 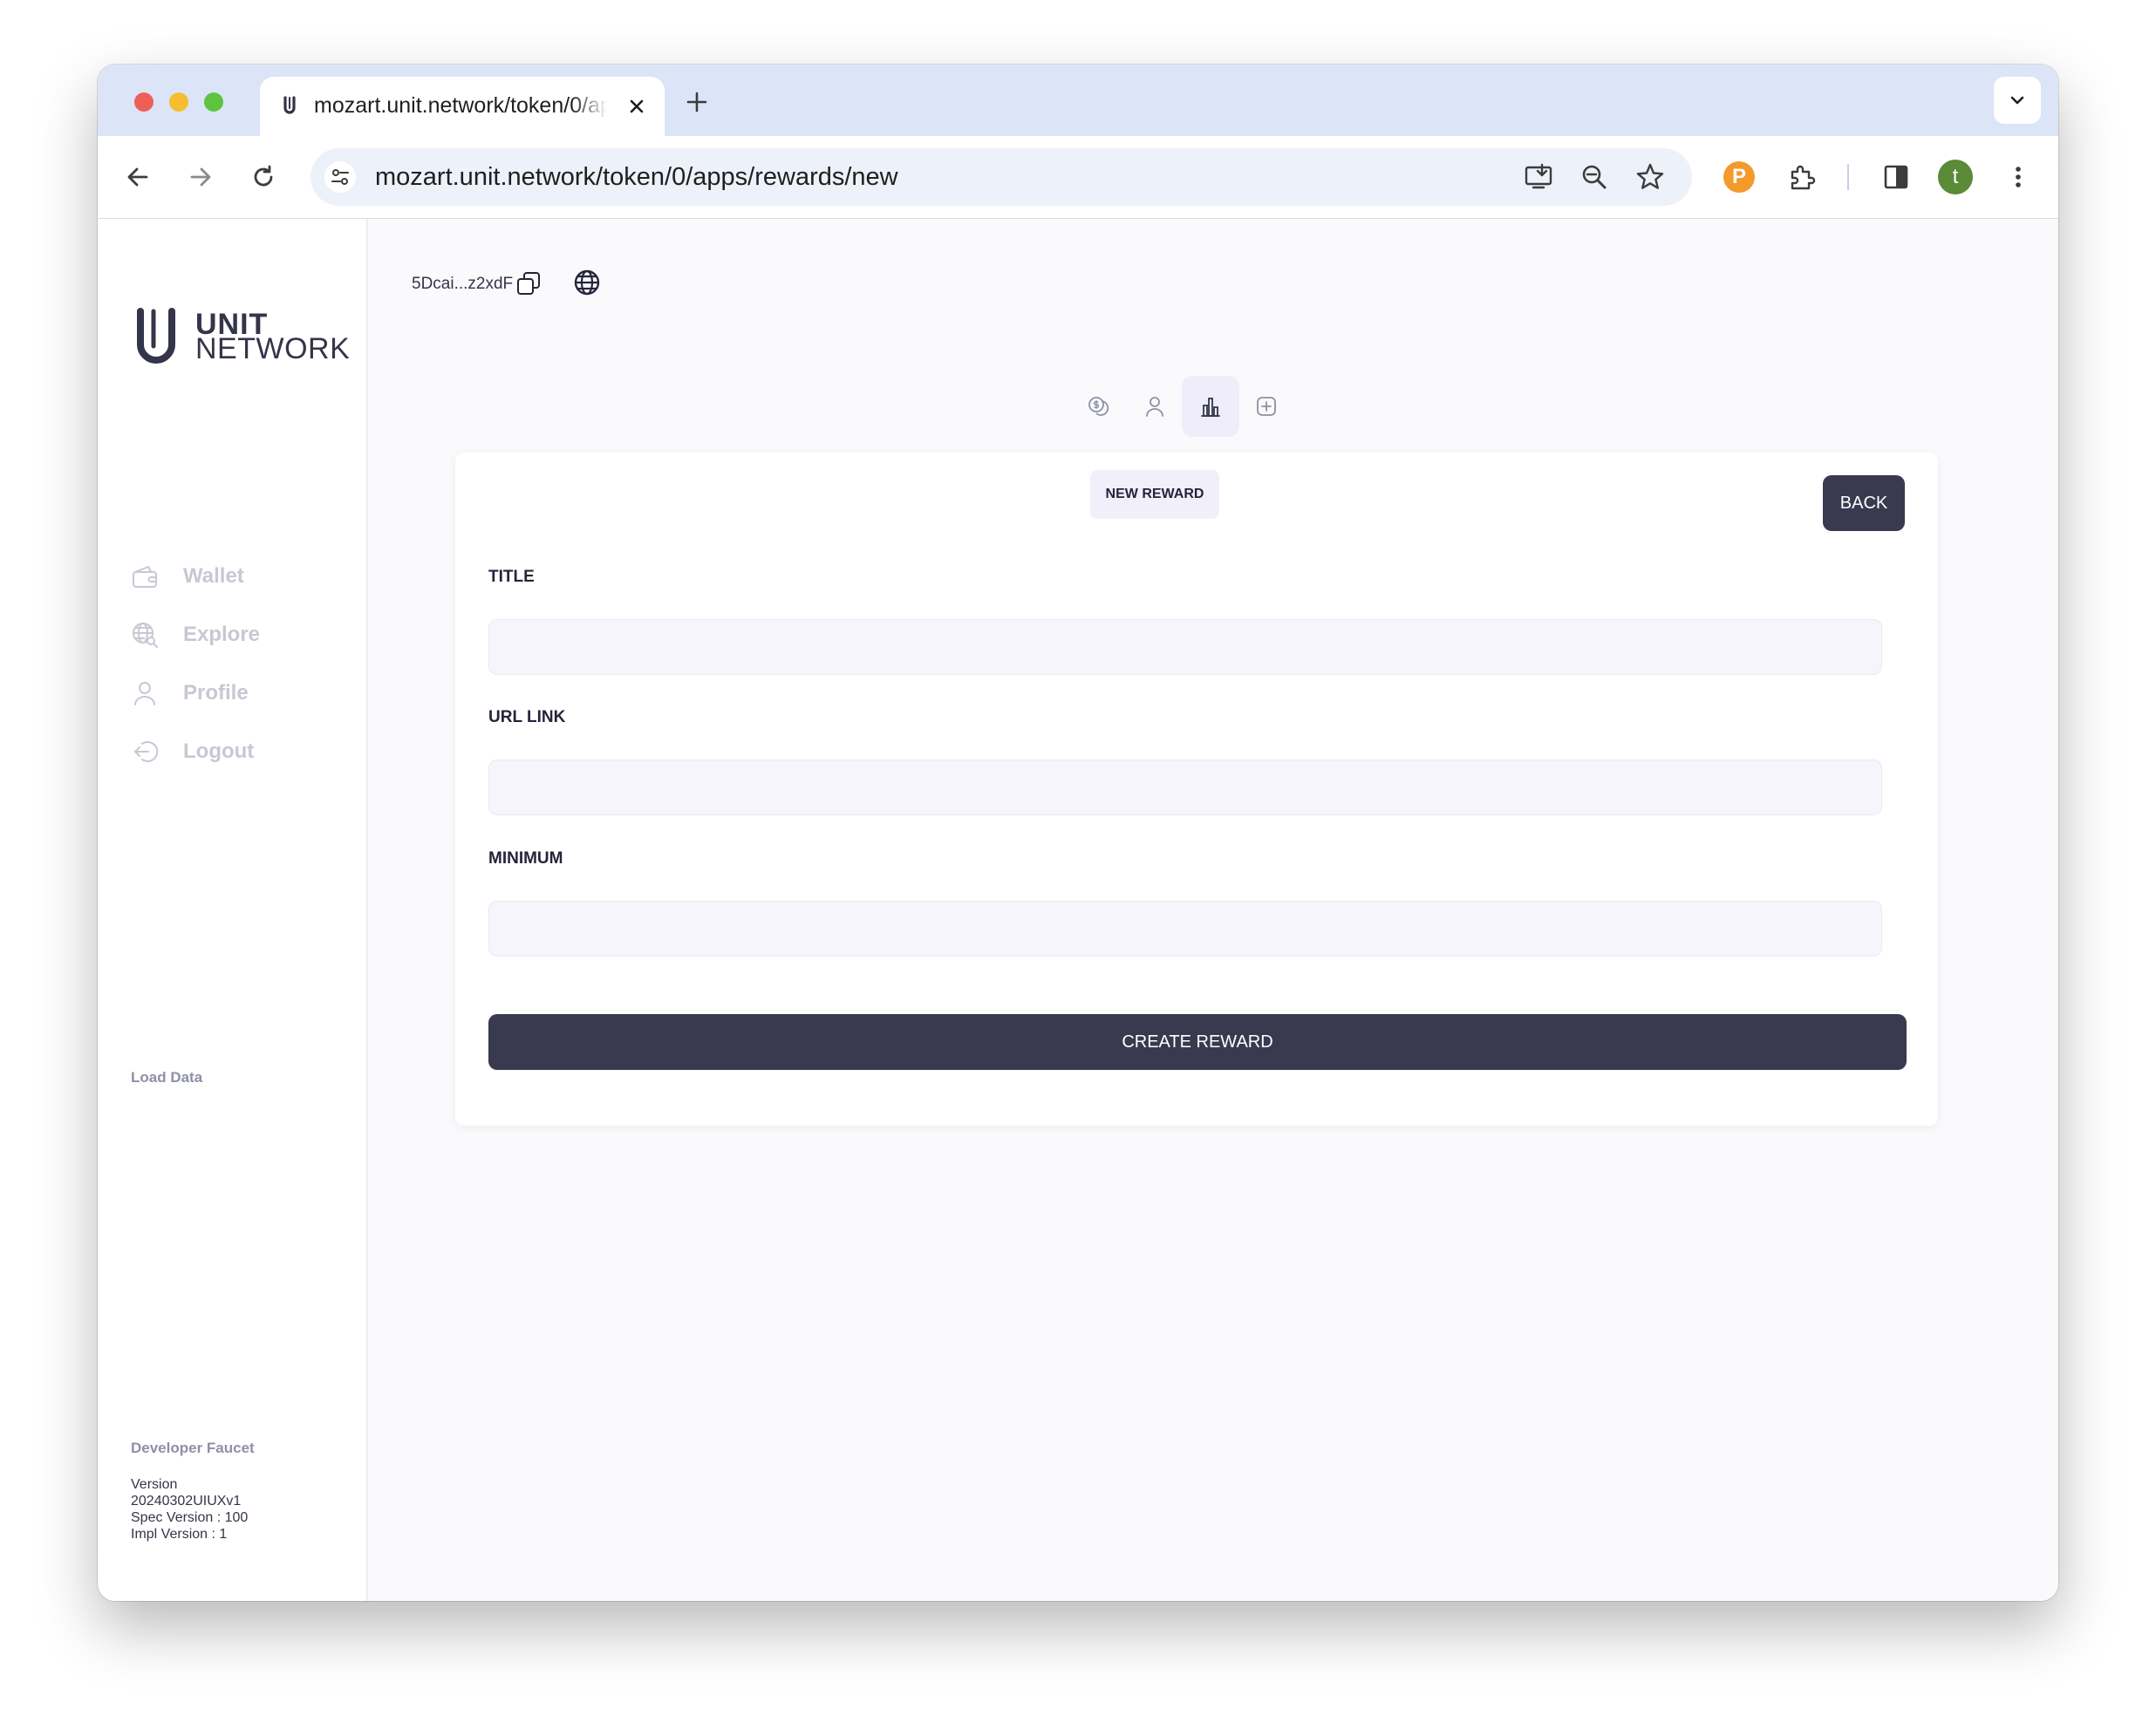 I want to click on close-icon, so click(x=636, y=107).